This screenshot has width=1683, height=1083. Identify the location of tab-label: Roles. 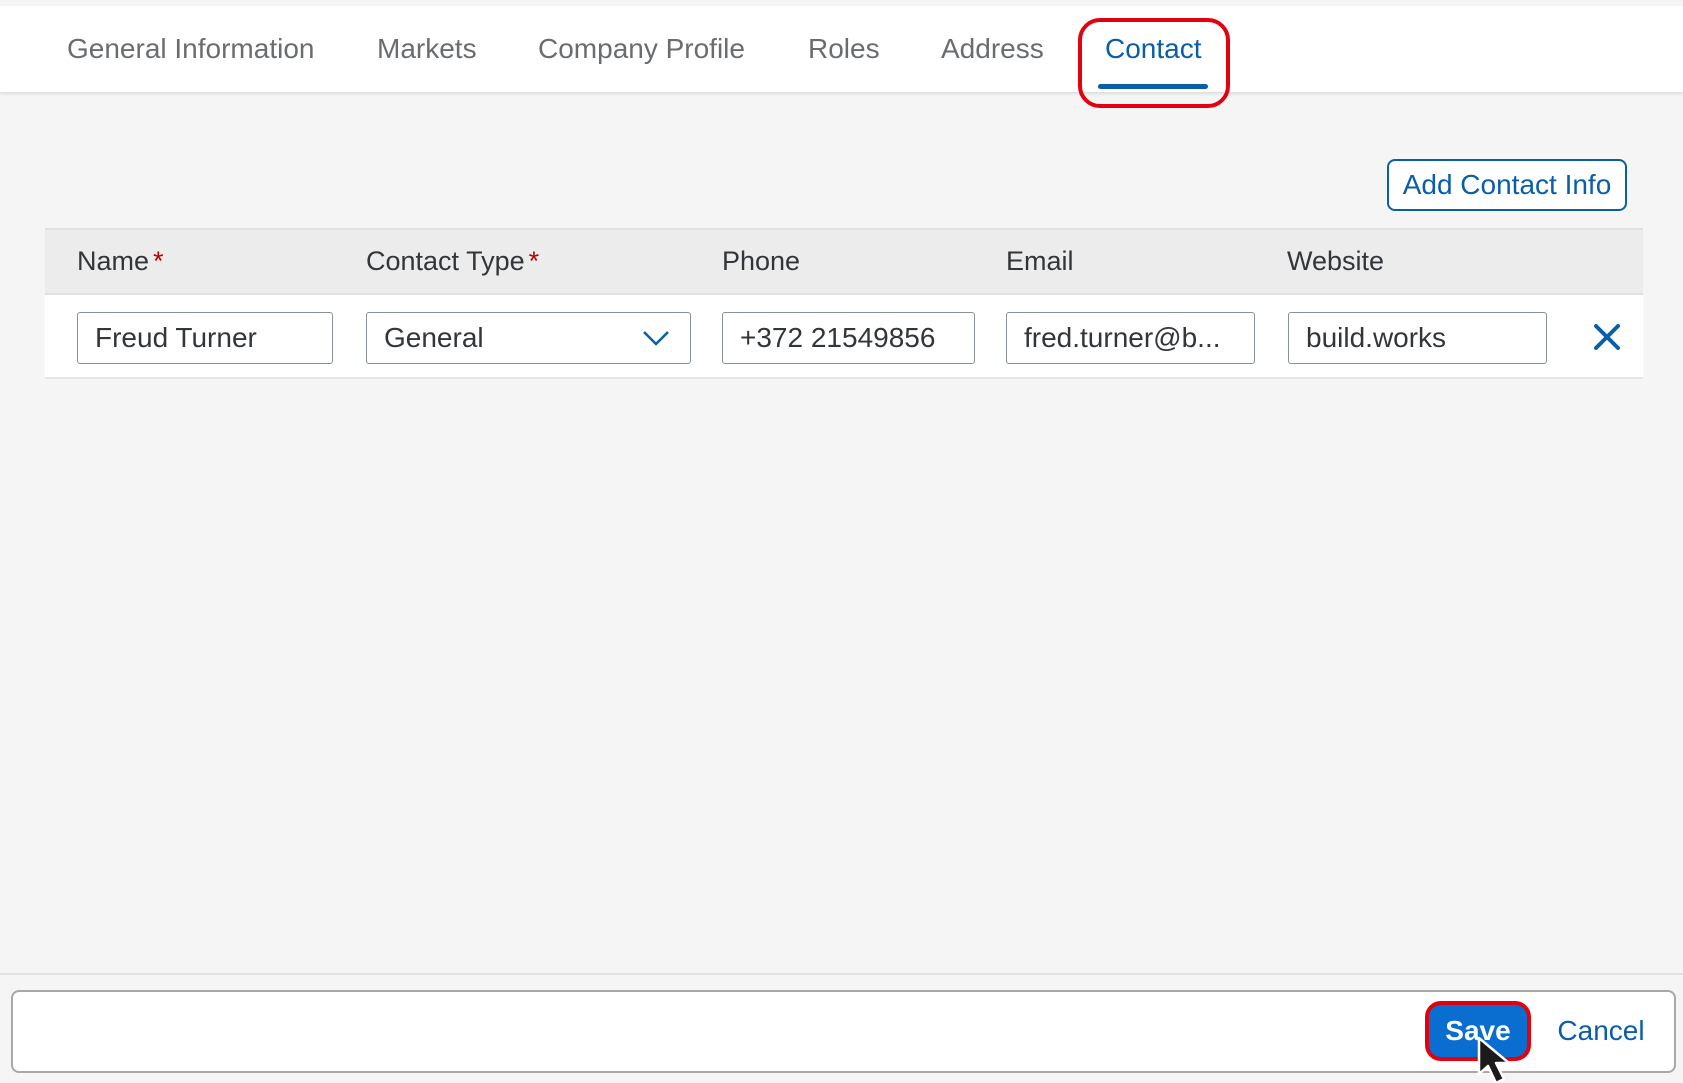
(844, 48).